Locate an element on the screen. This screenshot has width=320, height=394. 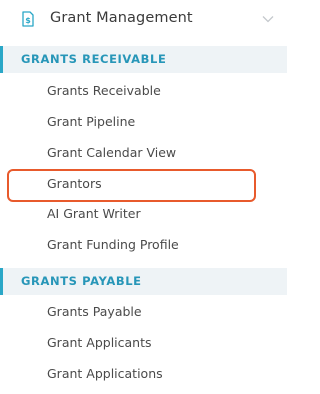
section-grants-payable: GRANTS PAYABLE is located at coordinates (143, 281).